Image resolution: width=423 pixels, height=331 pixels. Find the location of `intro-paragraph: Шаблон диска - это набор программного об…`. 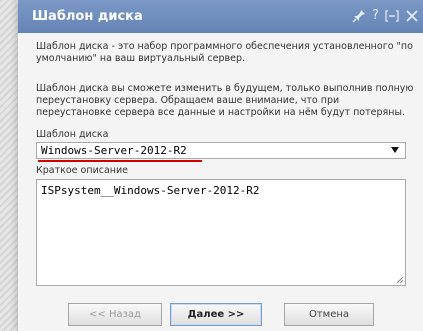

intro-paragraph: Шаблон диска - это набор программного об… is located at coordinates (224, 52).